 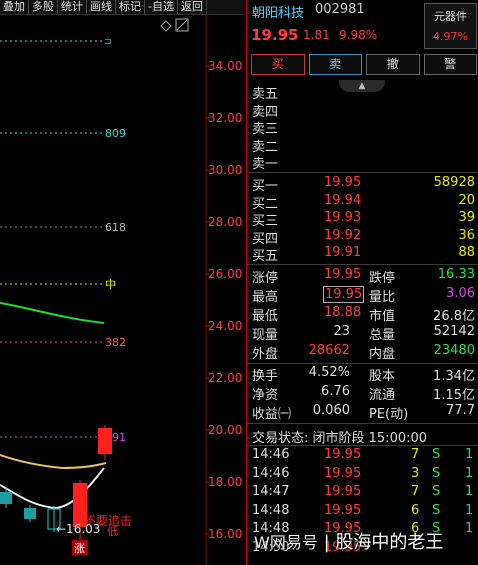 I want to click on level-volume: 58928, so click(x=454, y=182).